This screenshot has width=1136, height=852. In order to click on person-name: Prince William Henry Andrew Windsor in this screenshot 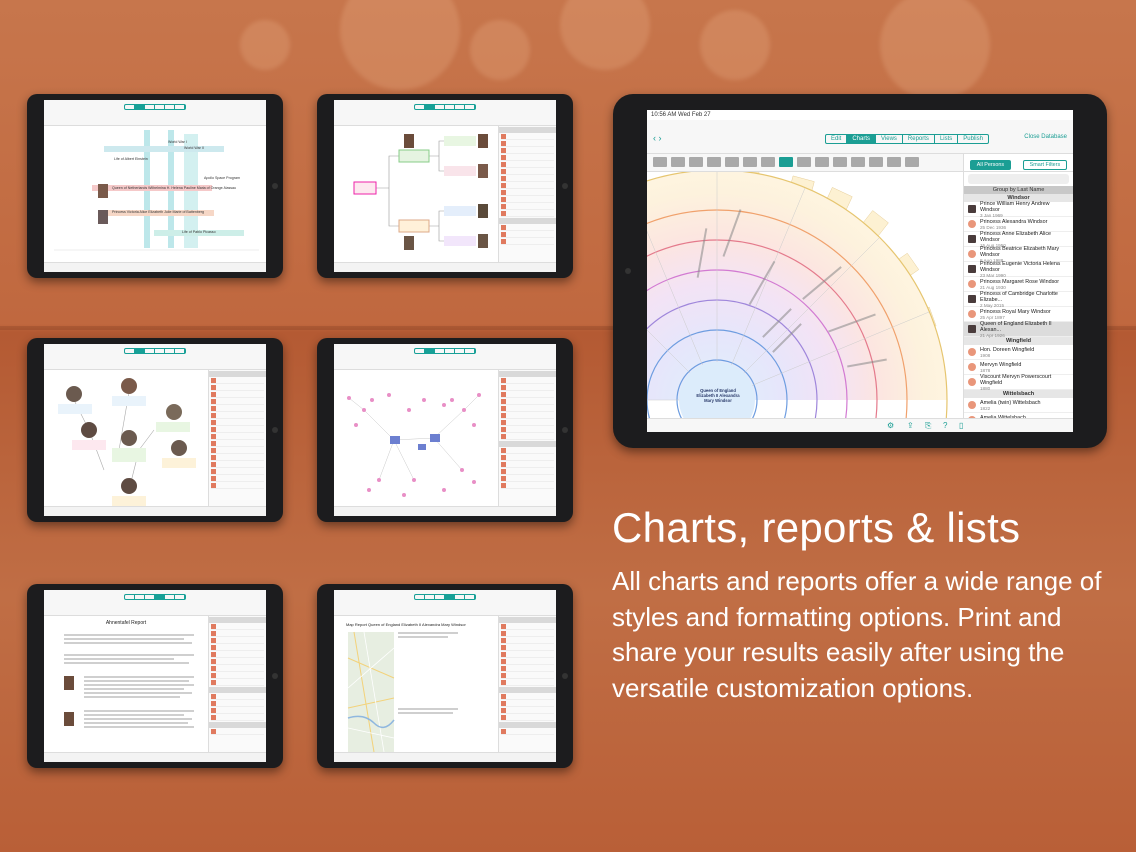, I will do `click(1015, 206)`.